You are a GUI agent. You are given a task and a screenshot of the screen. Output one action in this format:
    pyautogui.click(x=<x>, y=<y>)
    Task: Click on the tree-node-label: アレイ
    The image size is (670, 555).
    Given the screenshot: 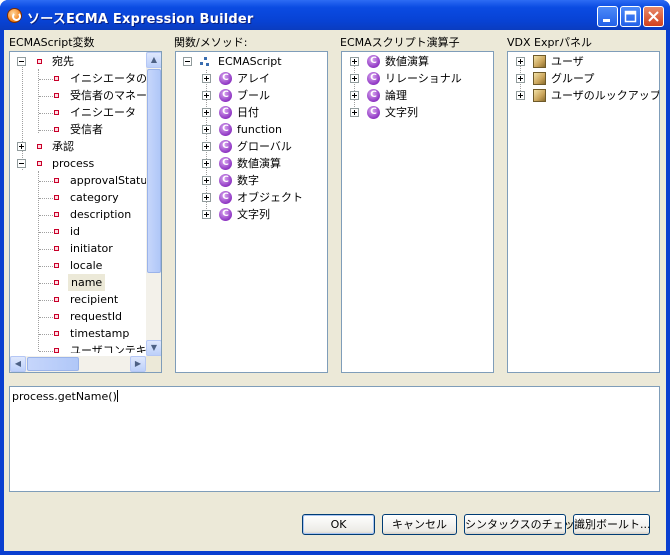 What is the action you would take?
    pyautogui.click(x=253, y=78)
    